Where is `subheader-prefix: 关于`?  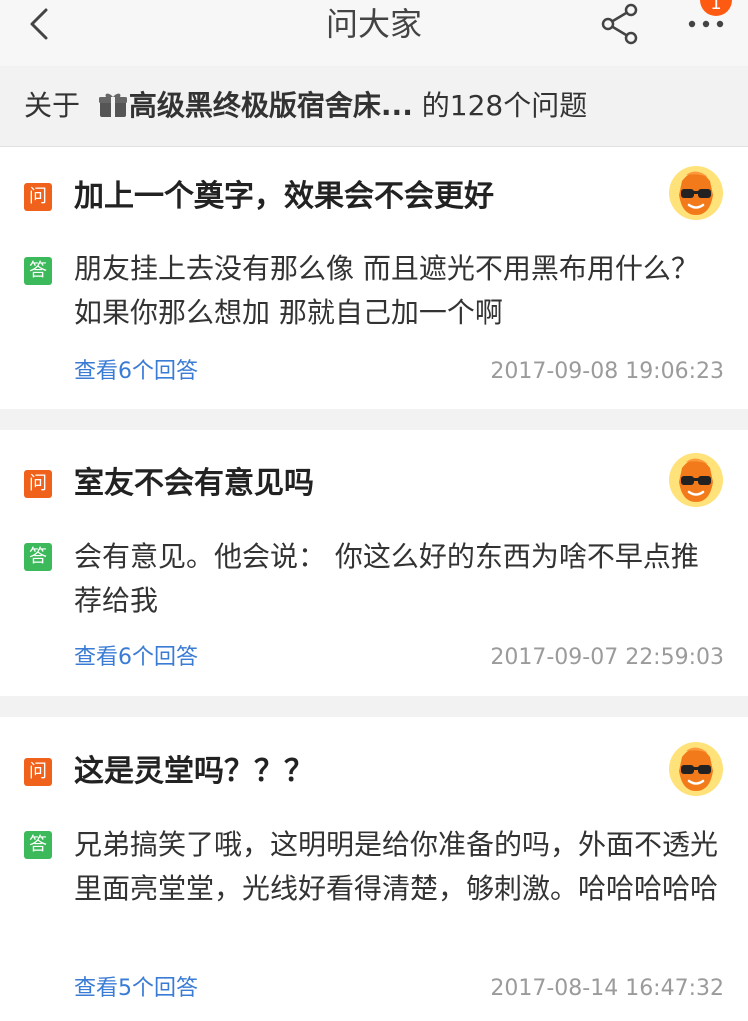
subheader-prefix: 关于 is located at coordinates (52, 105).